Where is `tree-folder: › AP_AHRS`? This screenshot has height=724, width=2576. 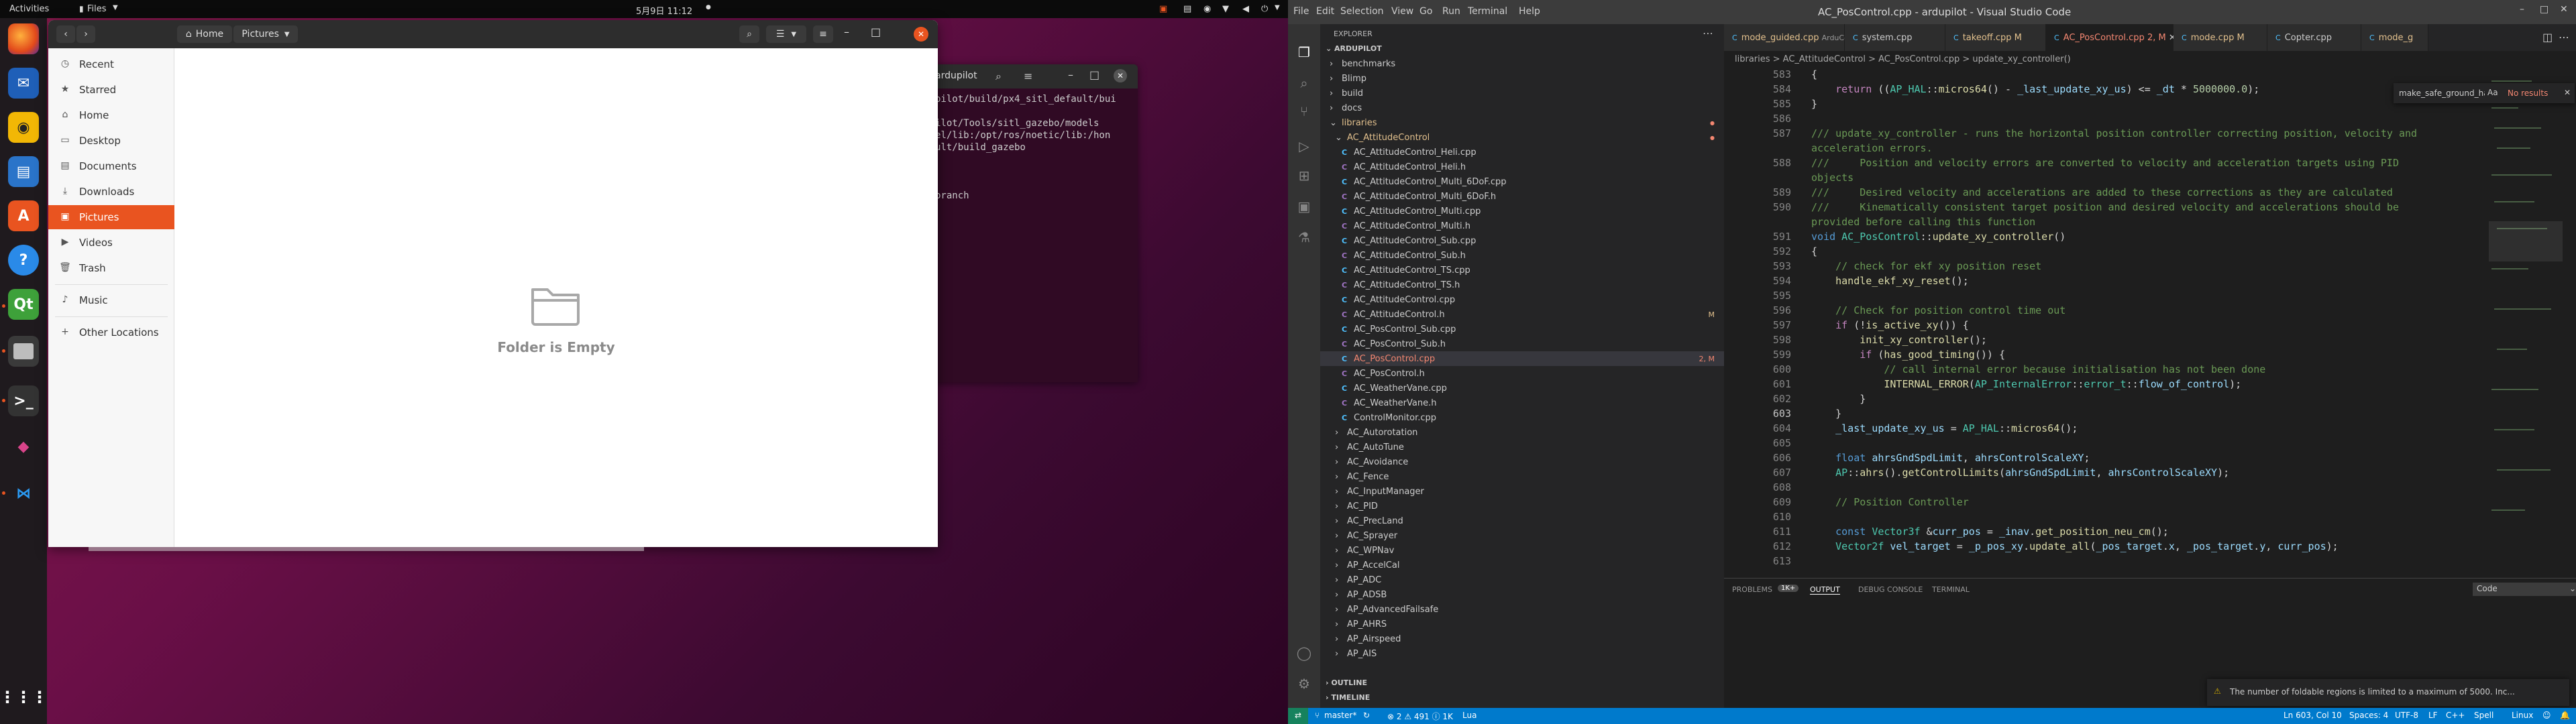 tree-folder: › AP_AHRS is located at coordinates (1522, 624).